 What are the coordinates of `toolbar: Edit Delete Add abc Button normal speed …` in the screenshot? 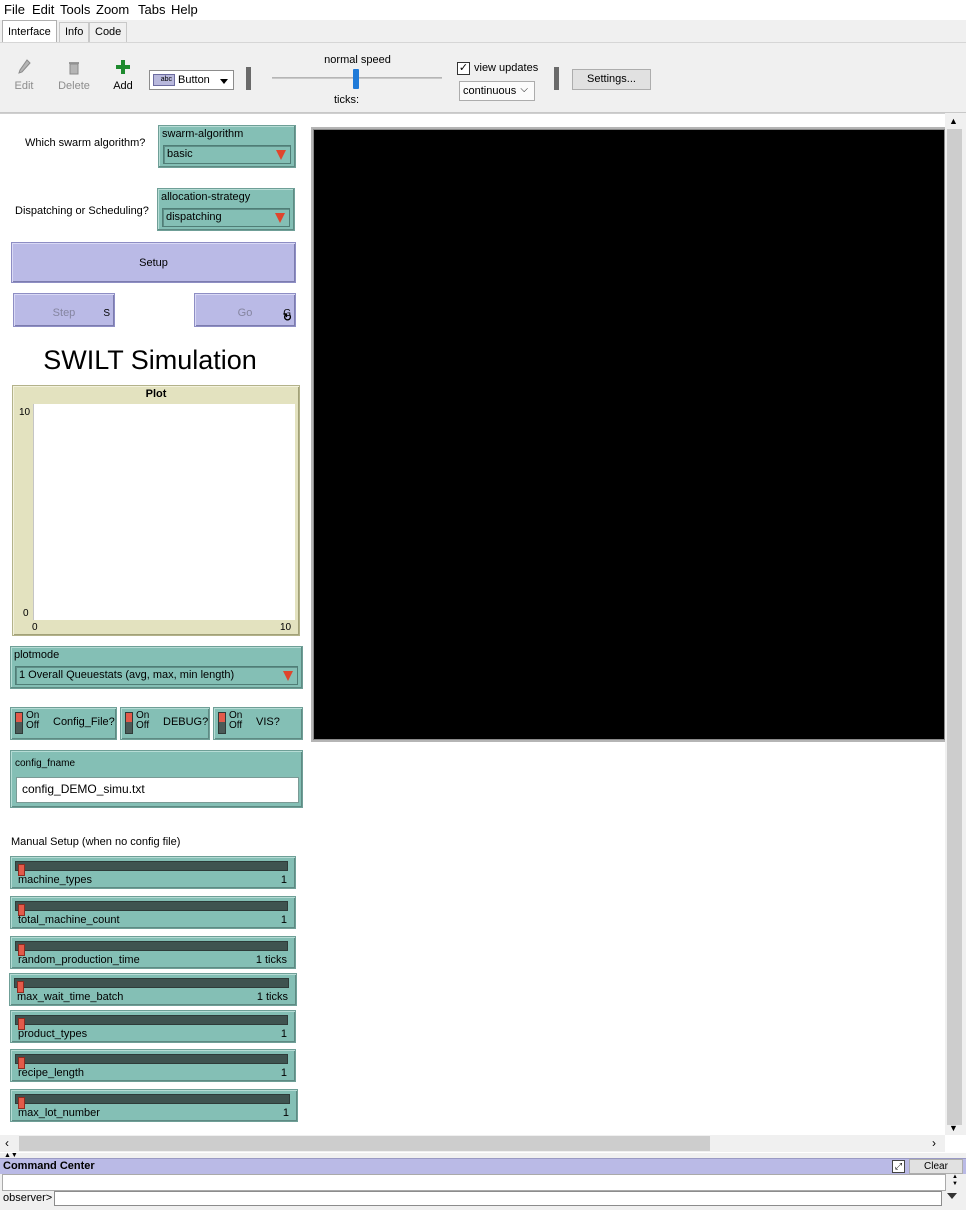 It's located at (483, 77).